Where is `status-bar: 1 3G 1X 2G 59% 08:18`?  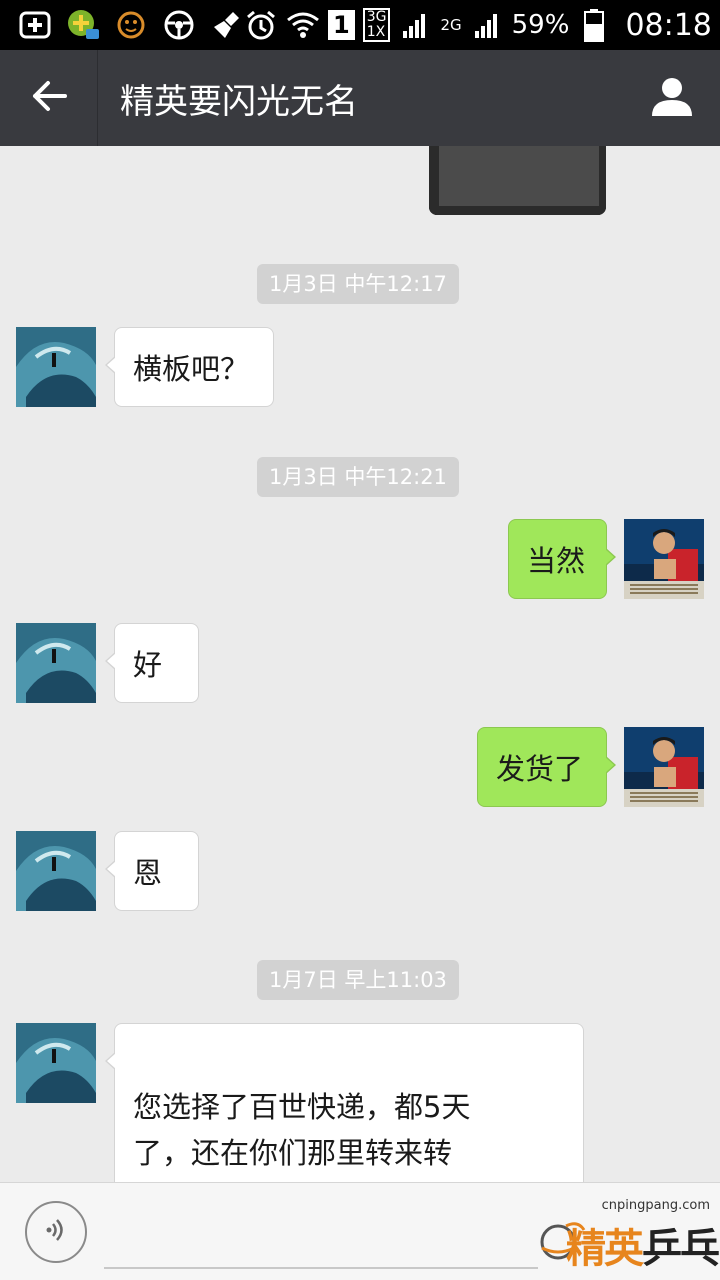 status-bar: 1 3G 1X 2G 59% 08:18 is located at coordinates (360, 25).